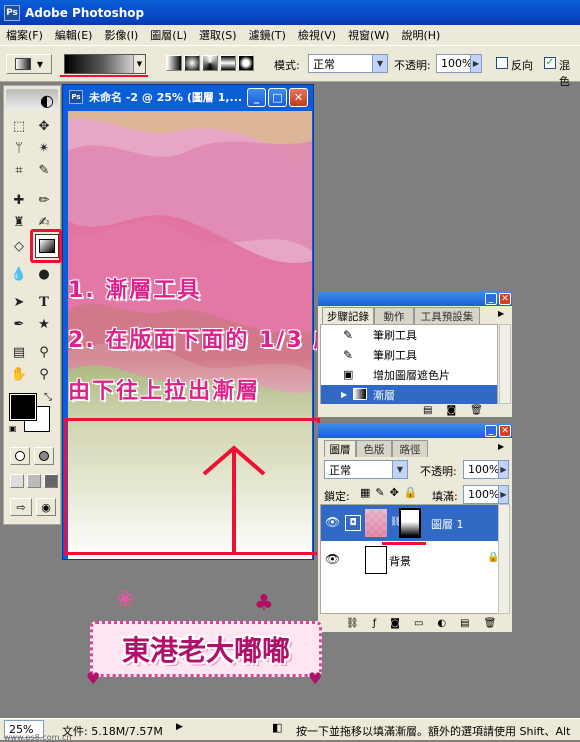 This screenshot has width=580, height=742. What do you see at coordinates (19, 170) in the screenshot?
I see `crop-tool-icon: ⌗` at bounding box center [19, 170].